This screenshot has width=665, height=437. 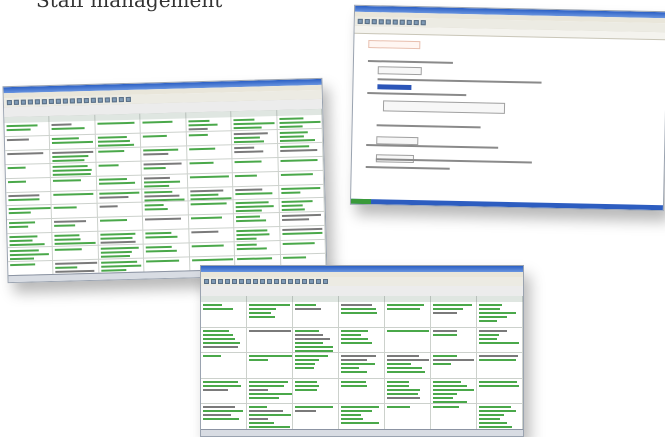 What do you see at coordinates (394, 87) in the screenshot?
I see `selected-answer` at bounding box center [394, 87].